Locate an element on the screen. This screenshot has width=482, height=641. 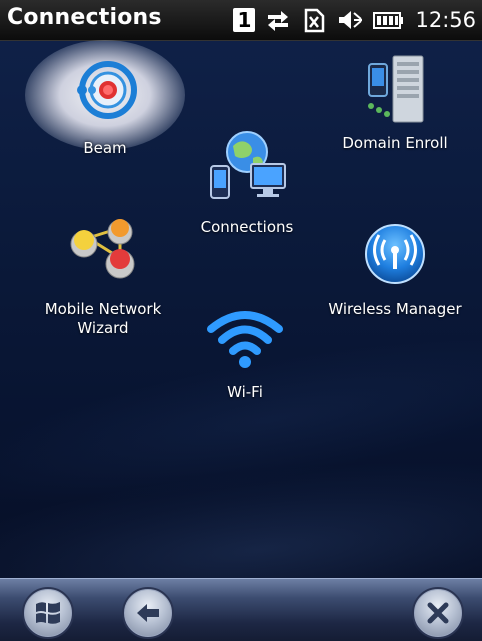
domain-enroll-icon is located at coordinates (396, 89).